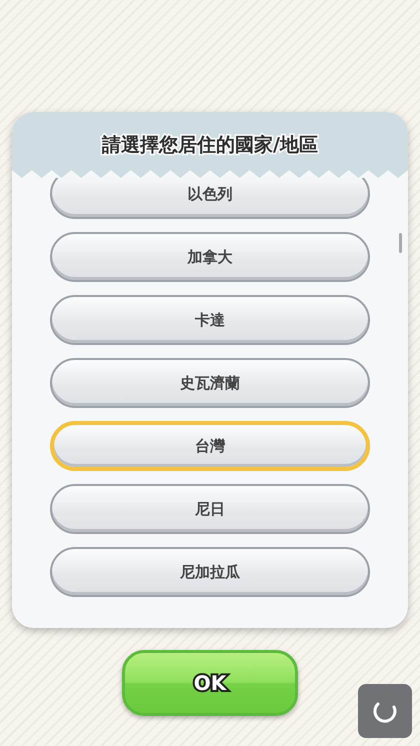  I want to click on country-option: 尼加拉瓜, so click(210, 572).